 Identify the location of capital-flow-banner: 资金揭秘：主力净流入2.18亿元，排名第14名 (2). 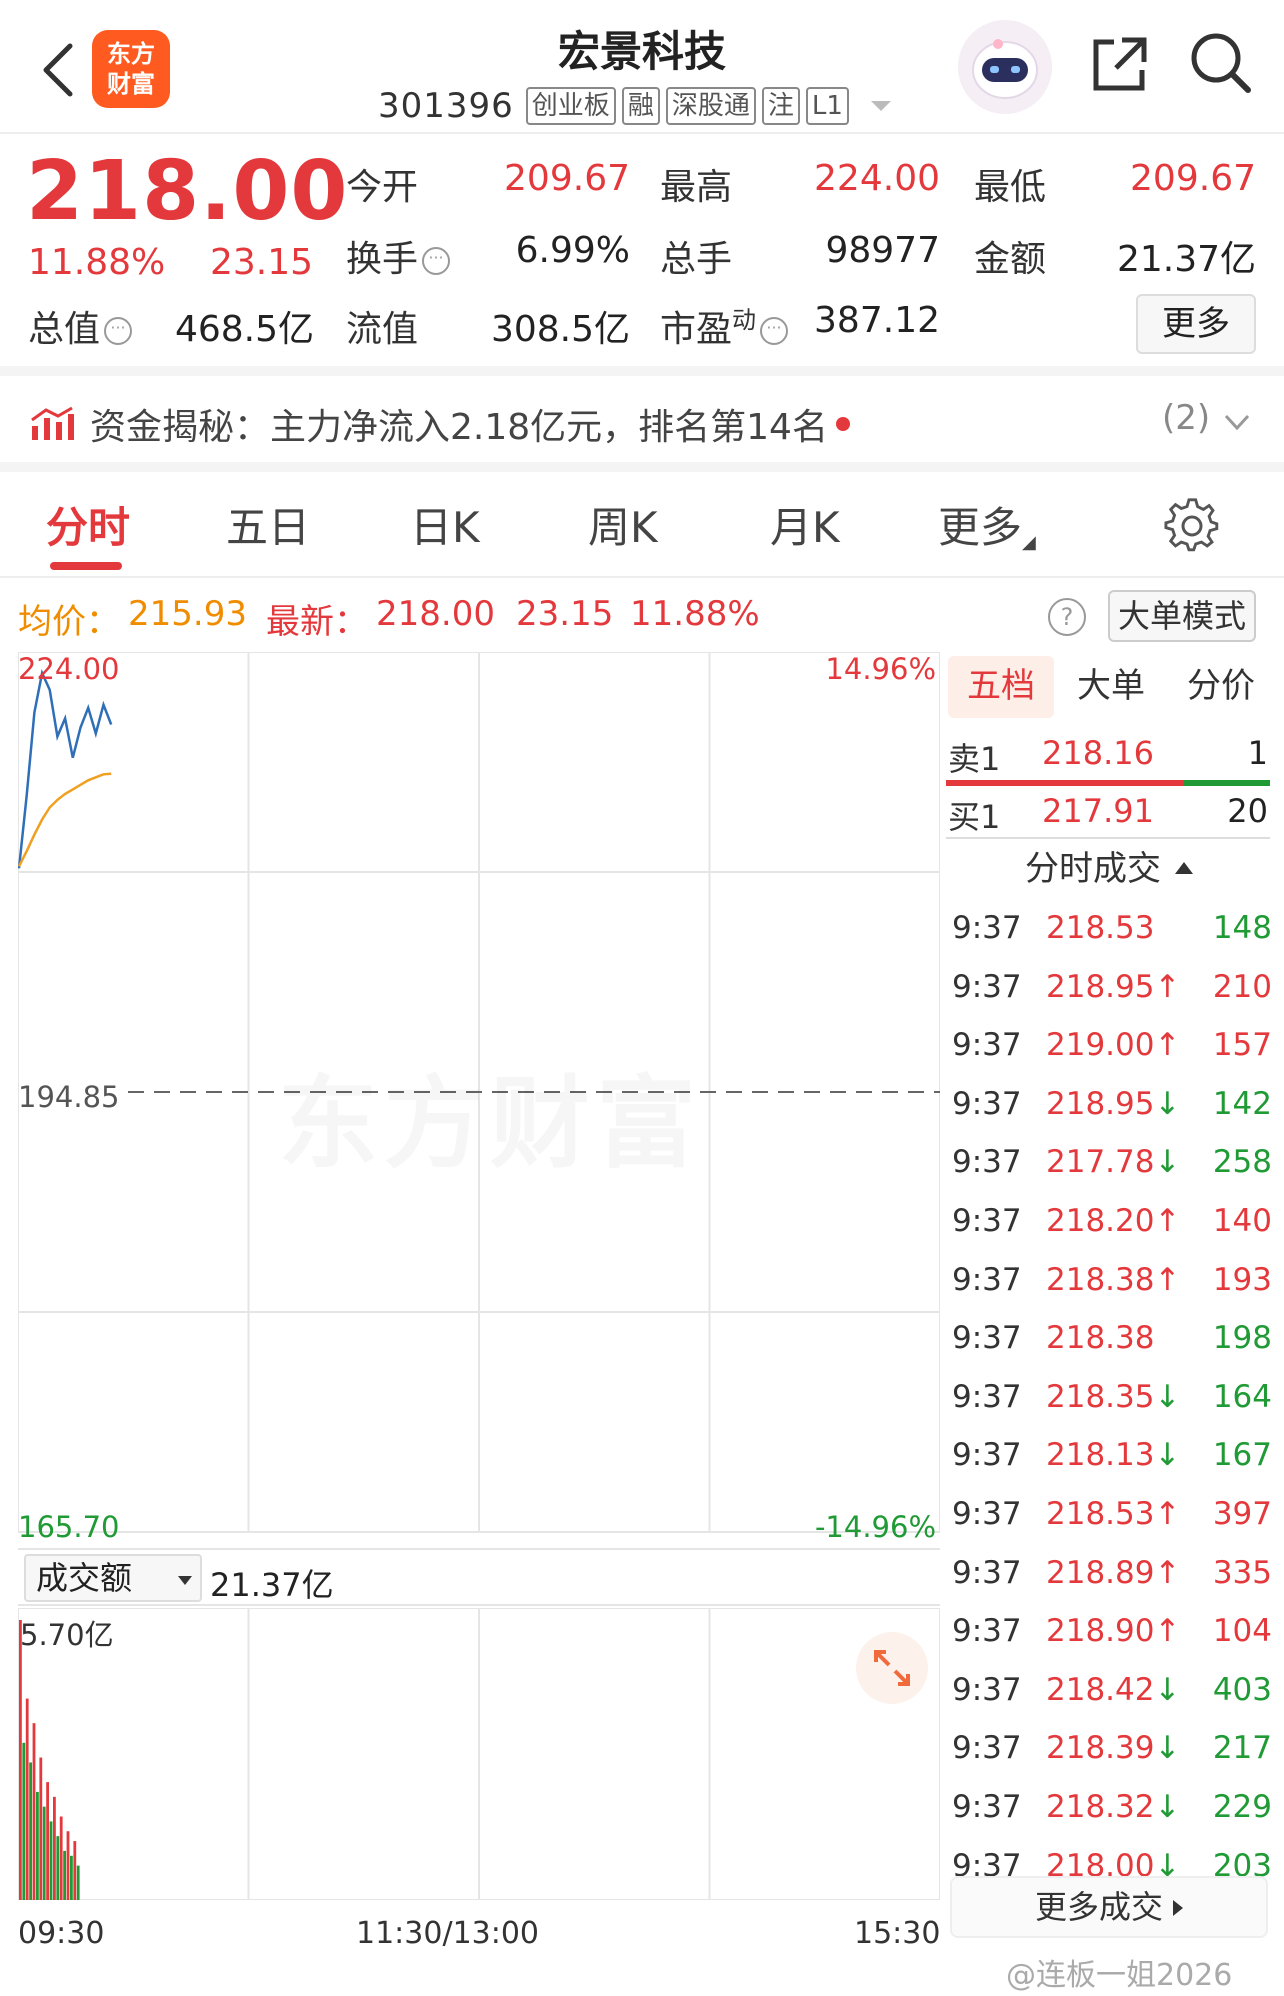
(642, 424).